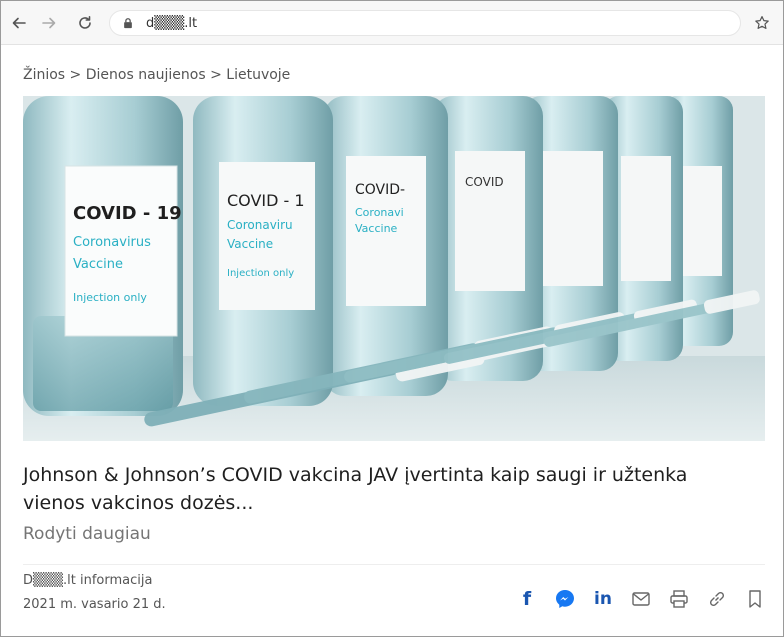 This screenshot has width=784, height=637. I want to click on svg-text: Coronaviru, so click(260, 225).